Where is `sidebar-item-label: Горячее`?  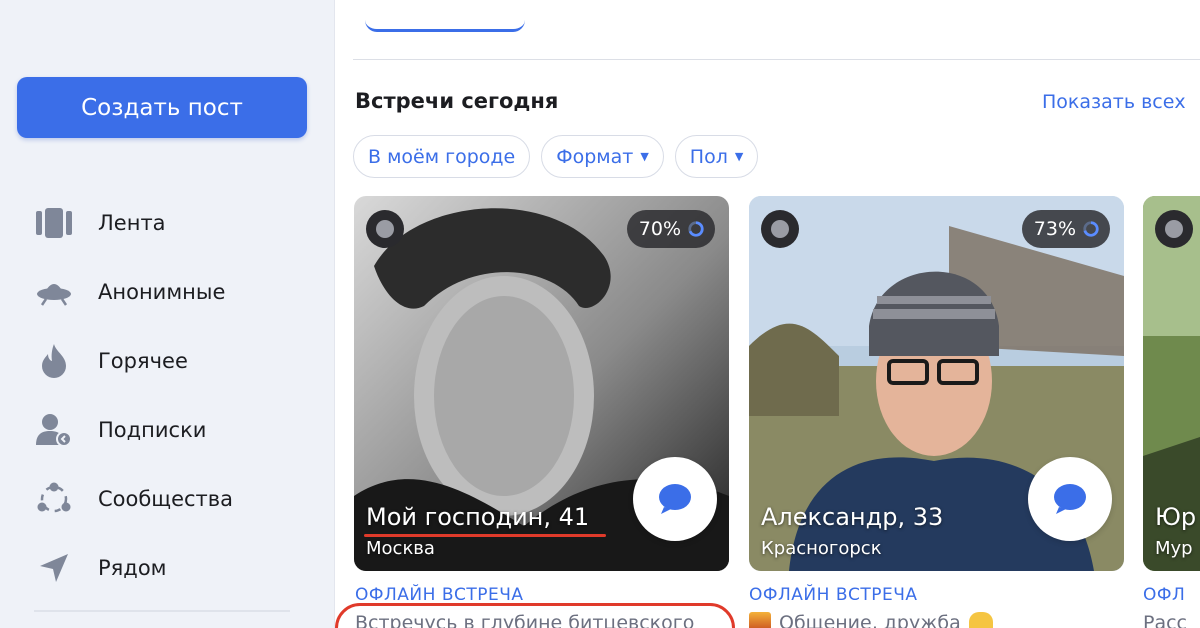
sidebar-item-label: Горячее is located at coordinates (143, 360).